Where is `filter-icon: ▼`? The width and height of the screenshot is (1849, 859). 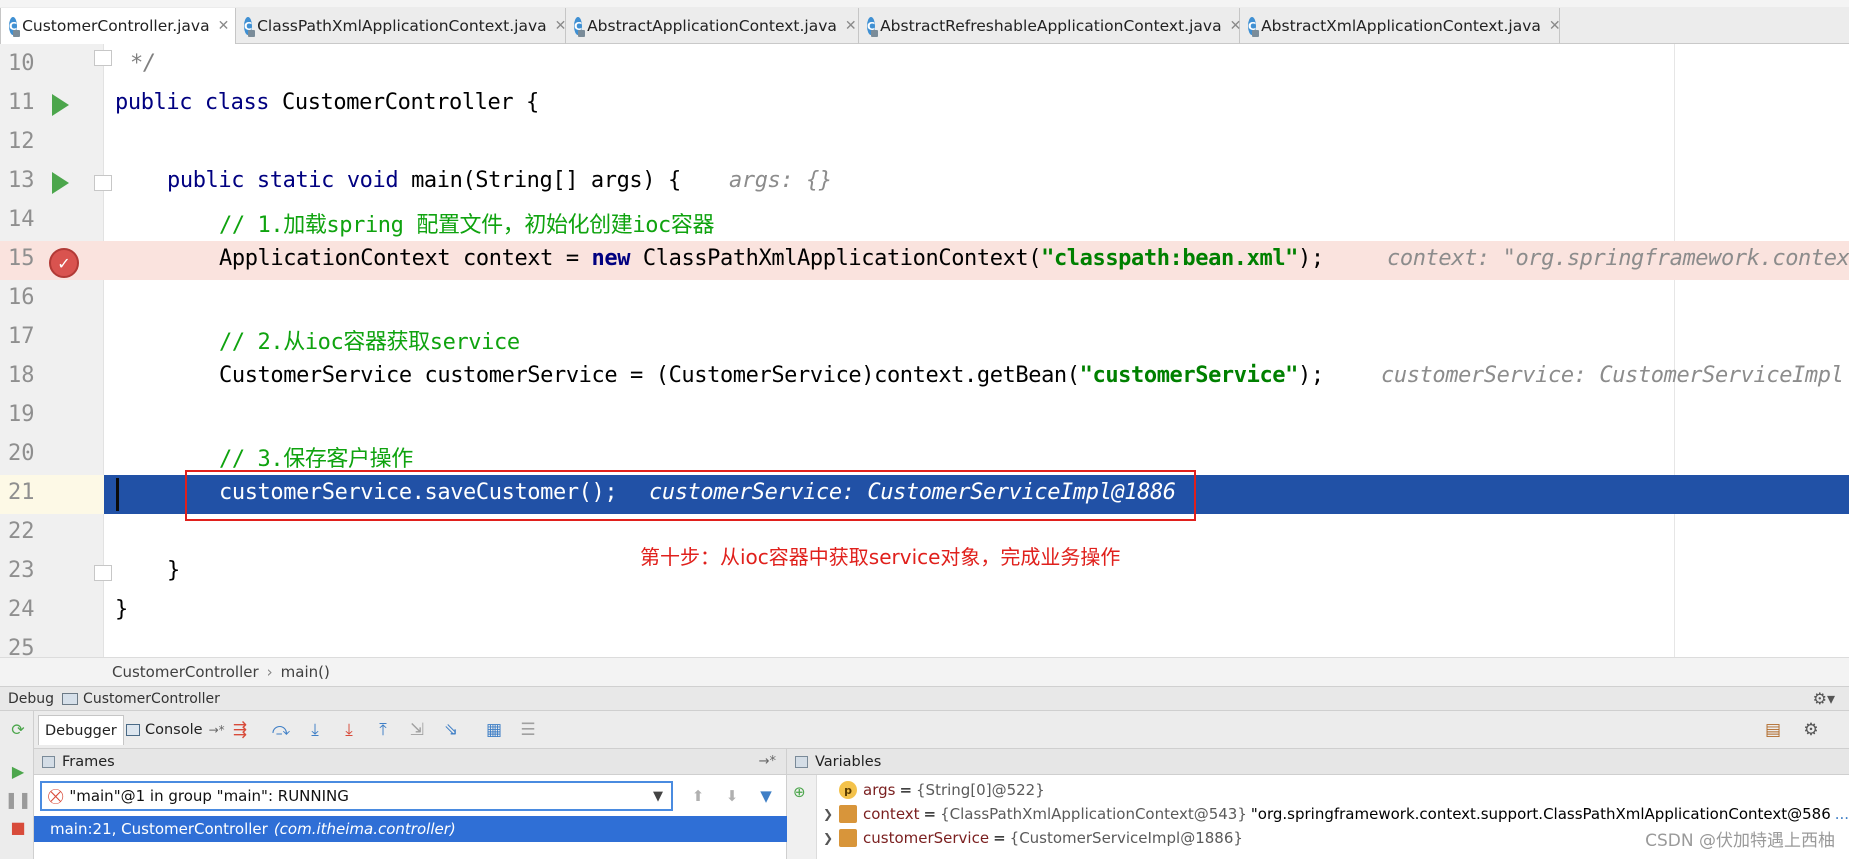
filter-icon: ▼ is located at coordinates (766, 796).